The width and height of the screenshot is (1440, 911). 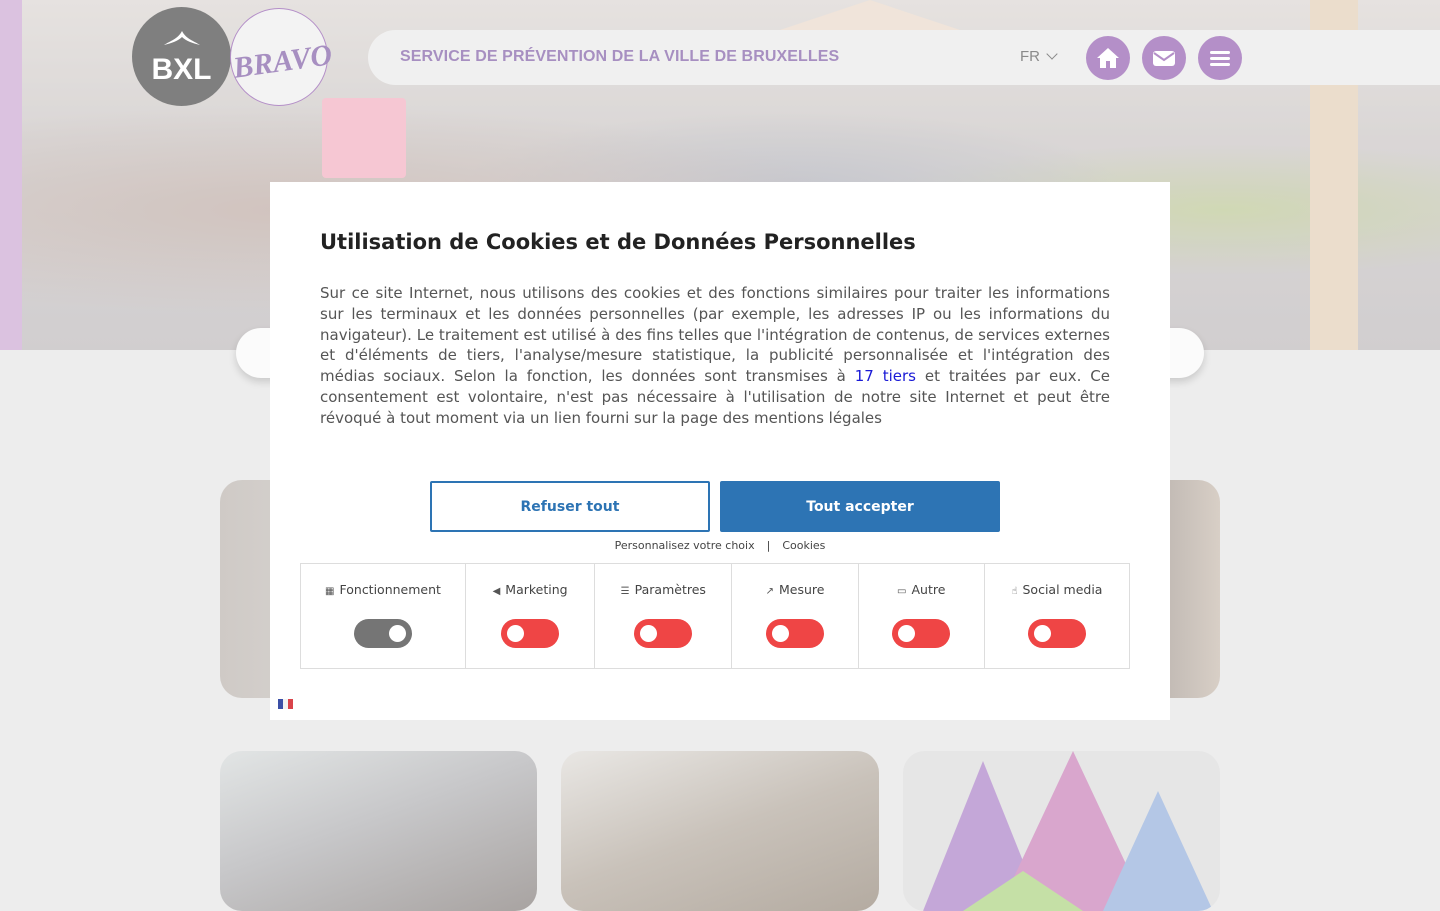 What do you see at coordinates (285, 704) in the screenshot?
I see `fr-flag-icon` at bounding box center [285, 704].